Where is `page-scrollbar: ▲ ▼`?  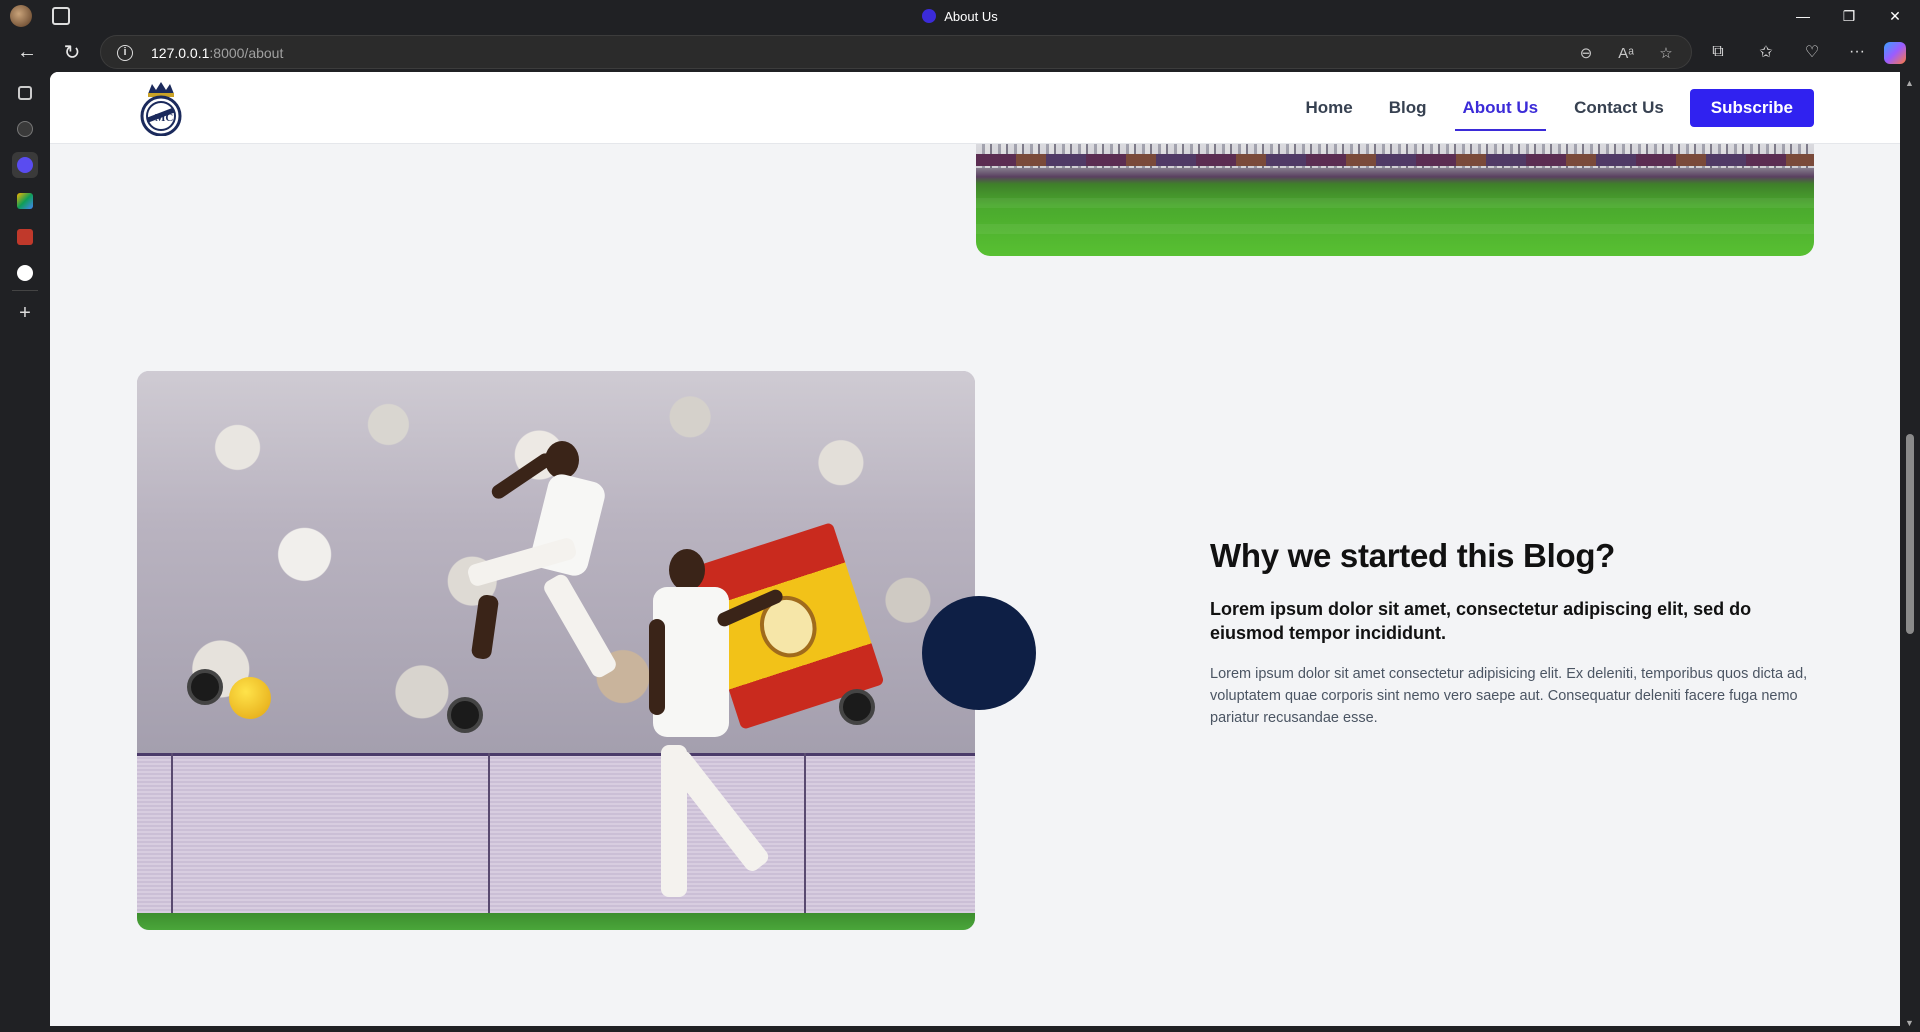
page-scrollbar: ▲ ▼ is located at coordinates (1910, 552).